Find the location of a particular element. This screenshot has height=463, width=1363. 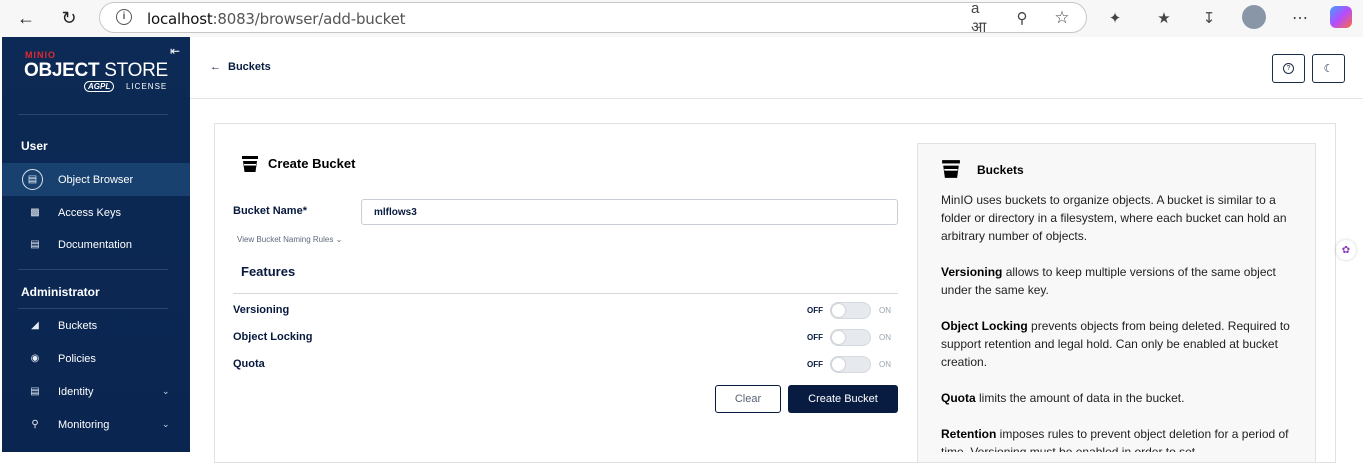

versioning-toggle is located at coordinates (850, 310).